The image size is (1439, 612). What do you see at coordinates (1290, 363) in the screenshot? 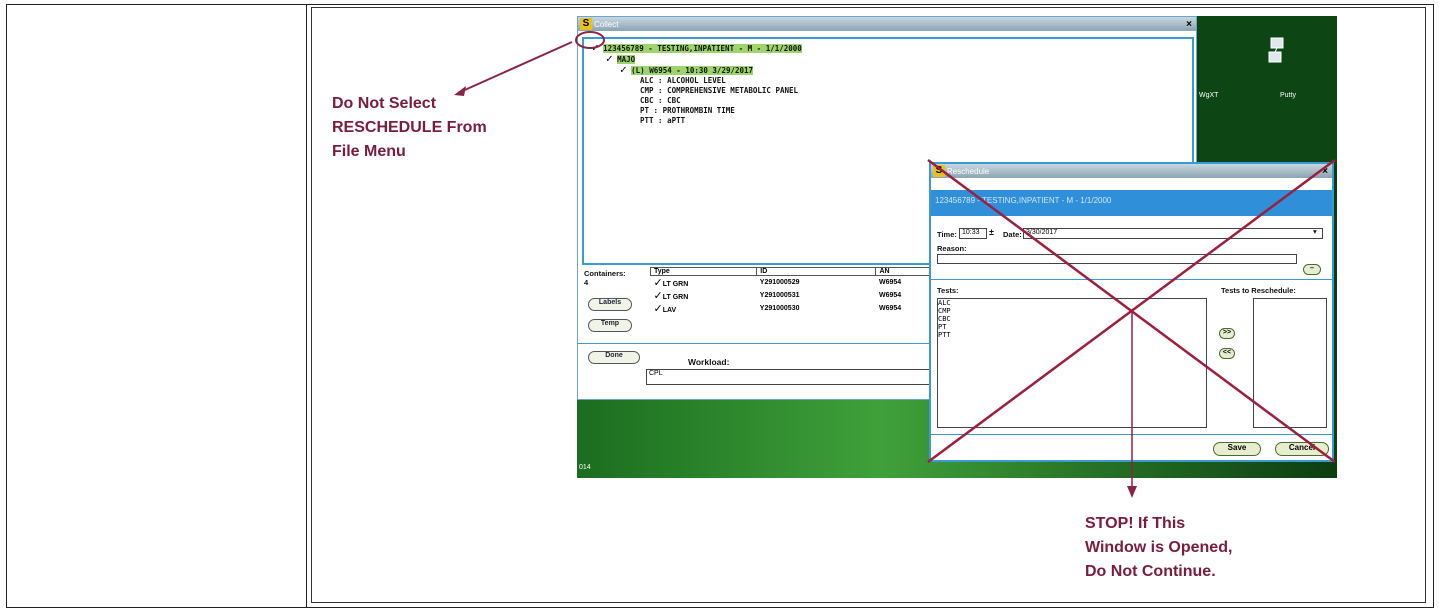
I see `tests-to-reschedule-list` at bounding box center [1290, 363].